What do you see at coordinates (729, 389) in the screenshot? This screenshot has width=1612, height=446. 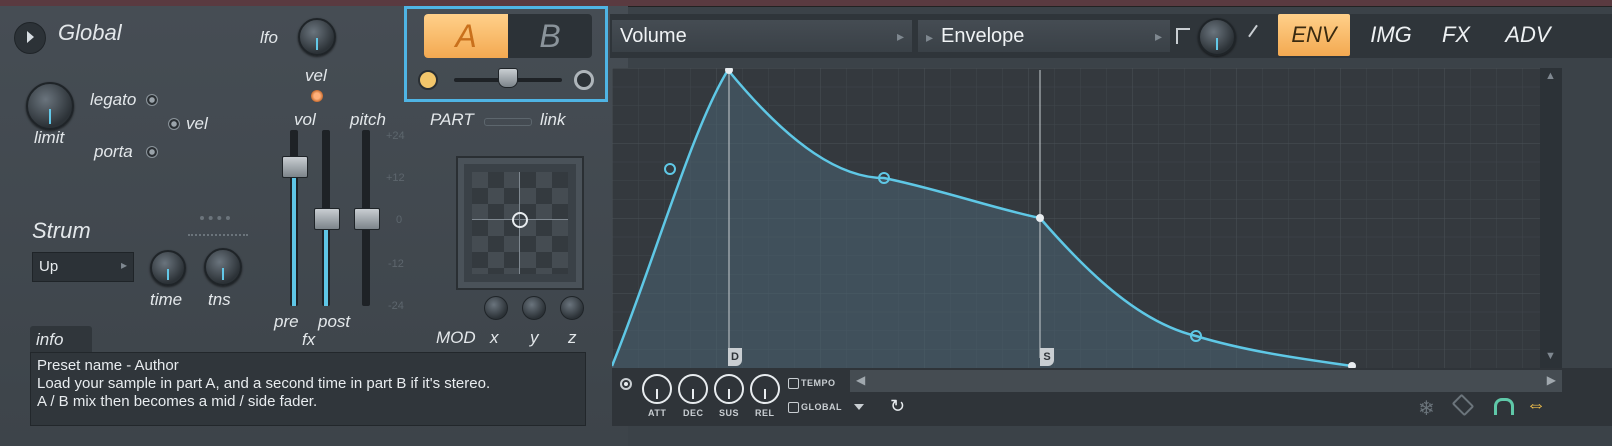 I see `sus-knob` at bounding box center [729, 389].